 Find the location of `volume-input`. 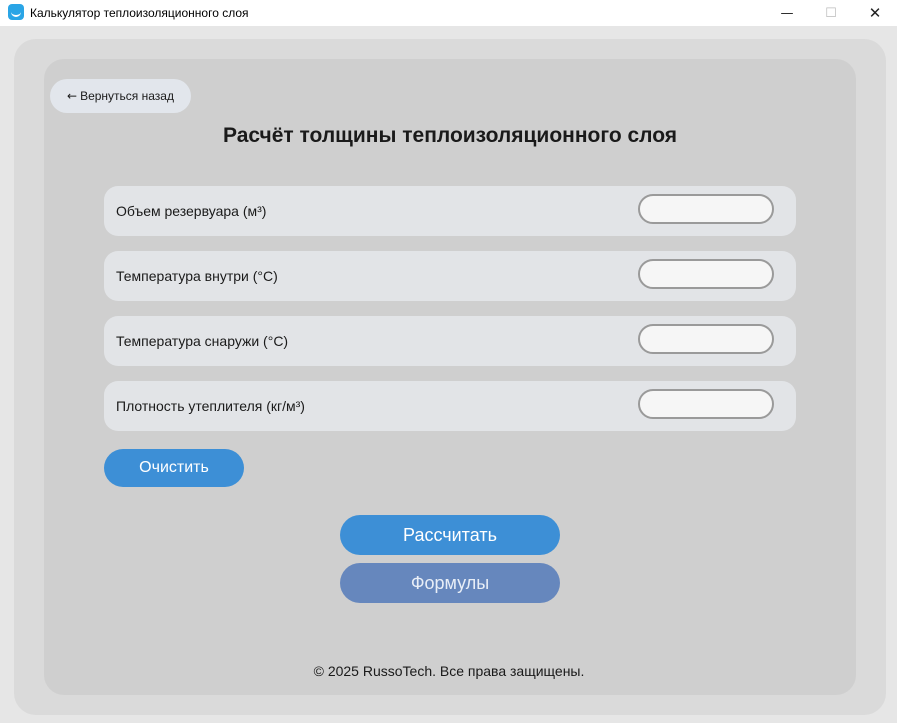

volume-input is located at coordinates (706, 209).